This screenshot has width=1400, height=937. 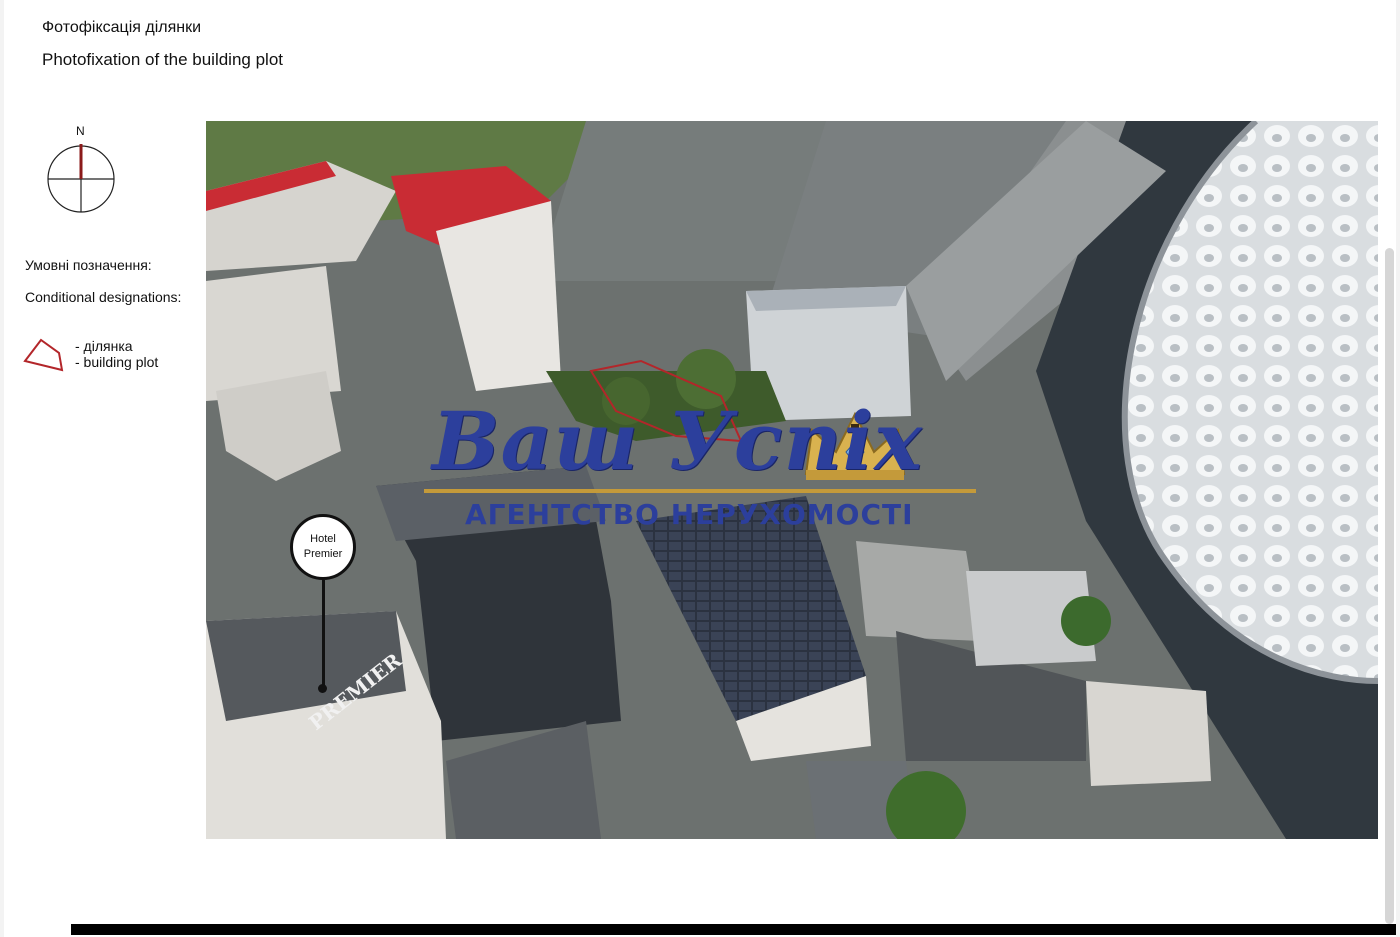 What do you see at coordinates (689, 514) in the screenshot?
I see `watermark-subtitle: АГЕНТСТВО НЕРУХОМОСТІ` at bounding box center [689, 514].